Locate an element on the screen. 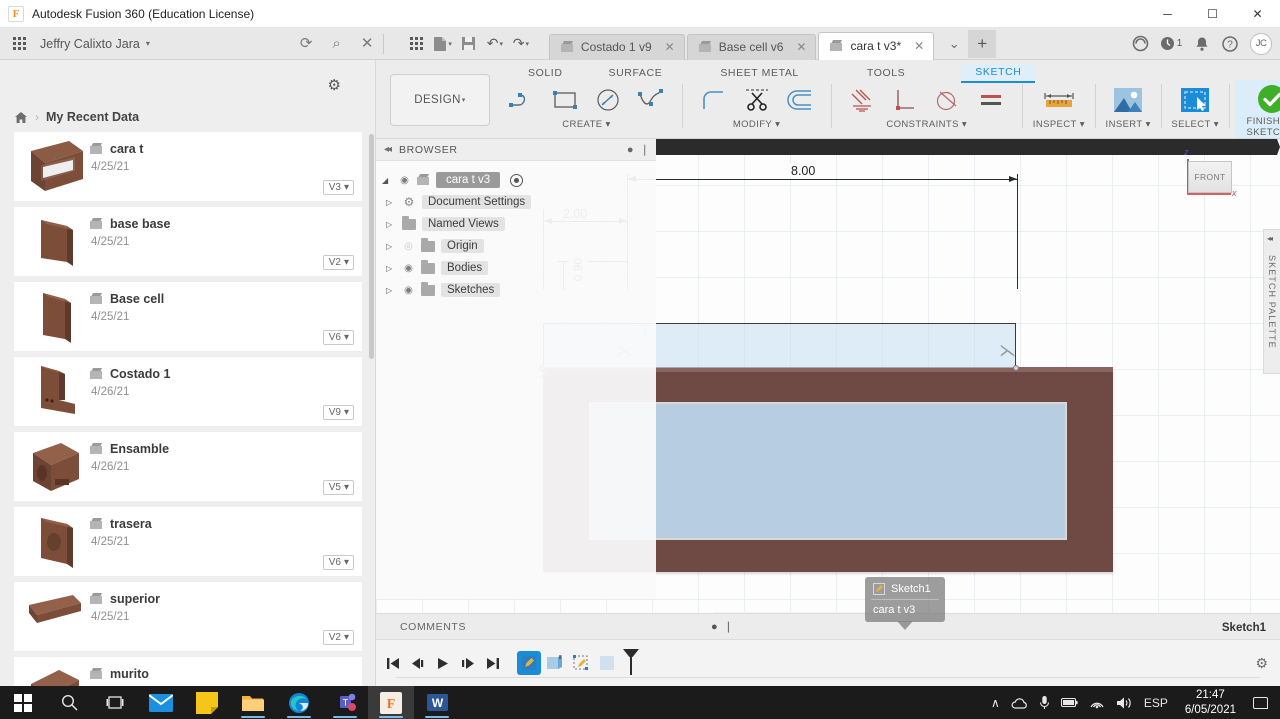 The width and height of the screenshot is (1280, 719). tree-node-document-settings: ▷ ⚙ Document Settings is located at coordinates (516, 202).